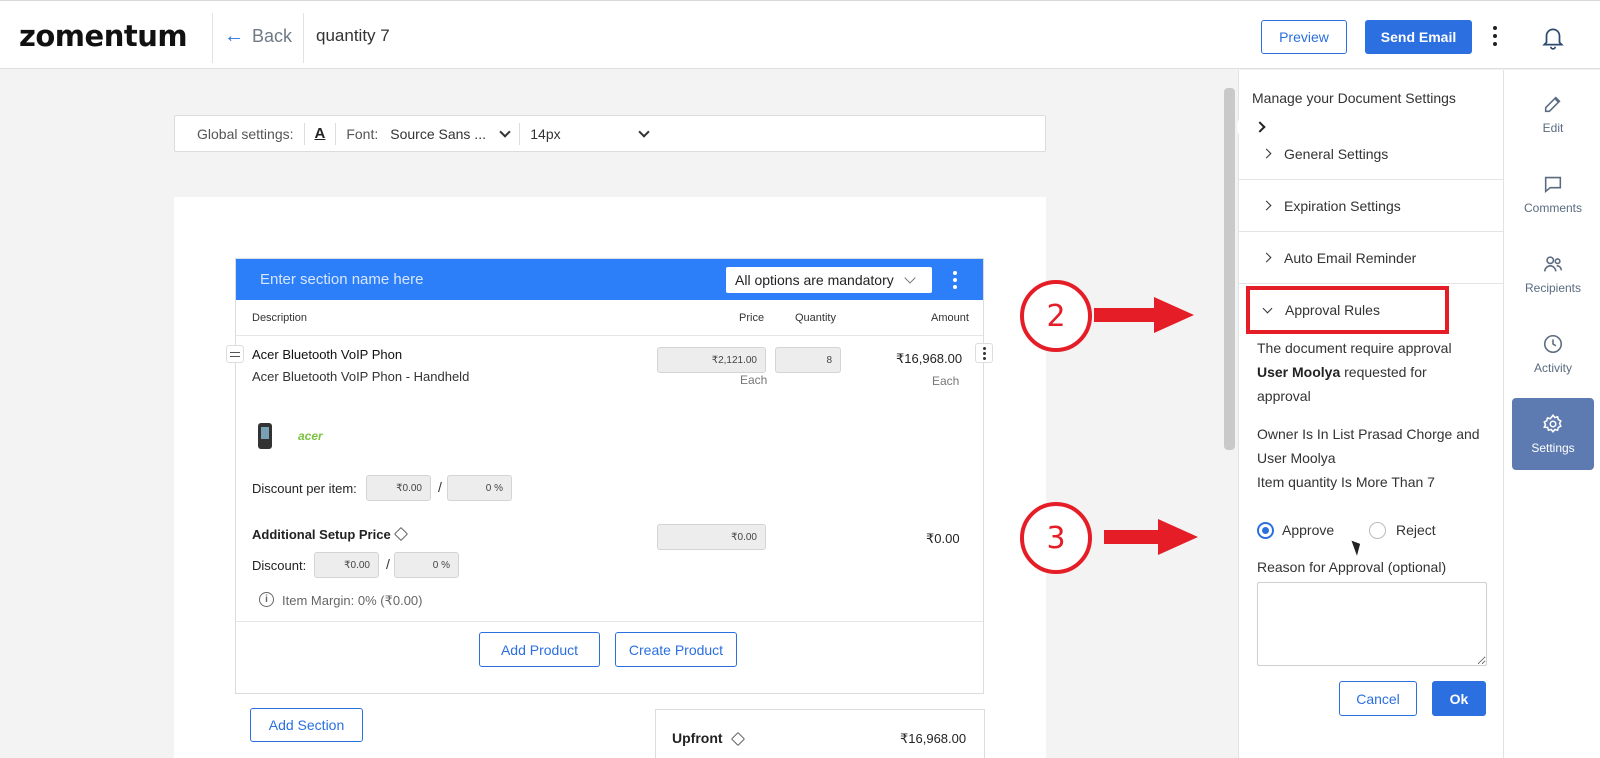 This screenshot has height=758, width=1600. I want to click on more-options-icon, so click(1495, 36).